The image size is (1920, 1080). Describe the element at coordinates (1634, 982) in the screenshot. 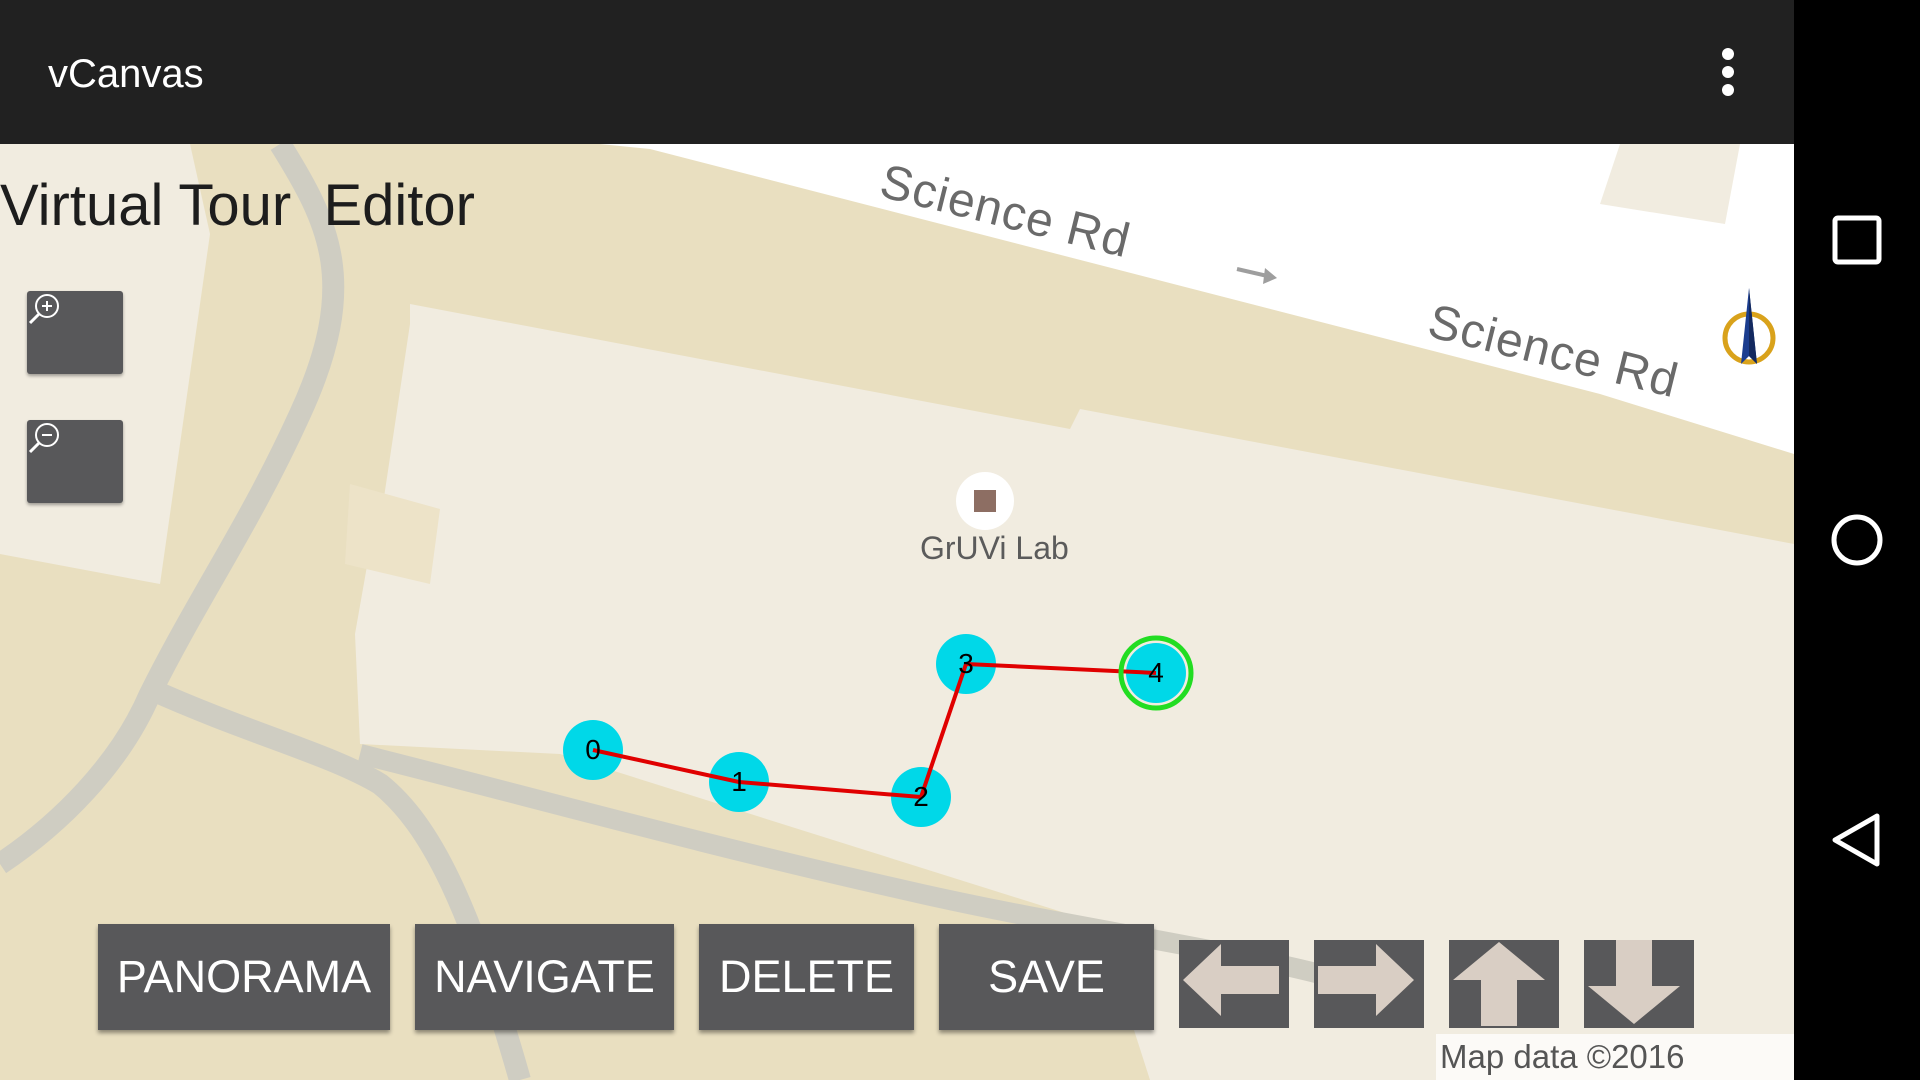

I see `arrow-down-icon` at that location.